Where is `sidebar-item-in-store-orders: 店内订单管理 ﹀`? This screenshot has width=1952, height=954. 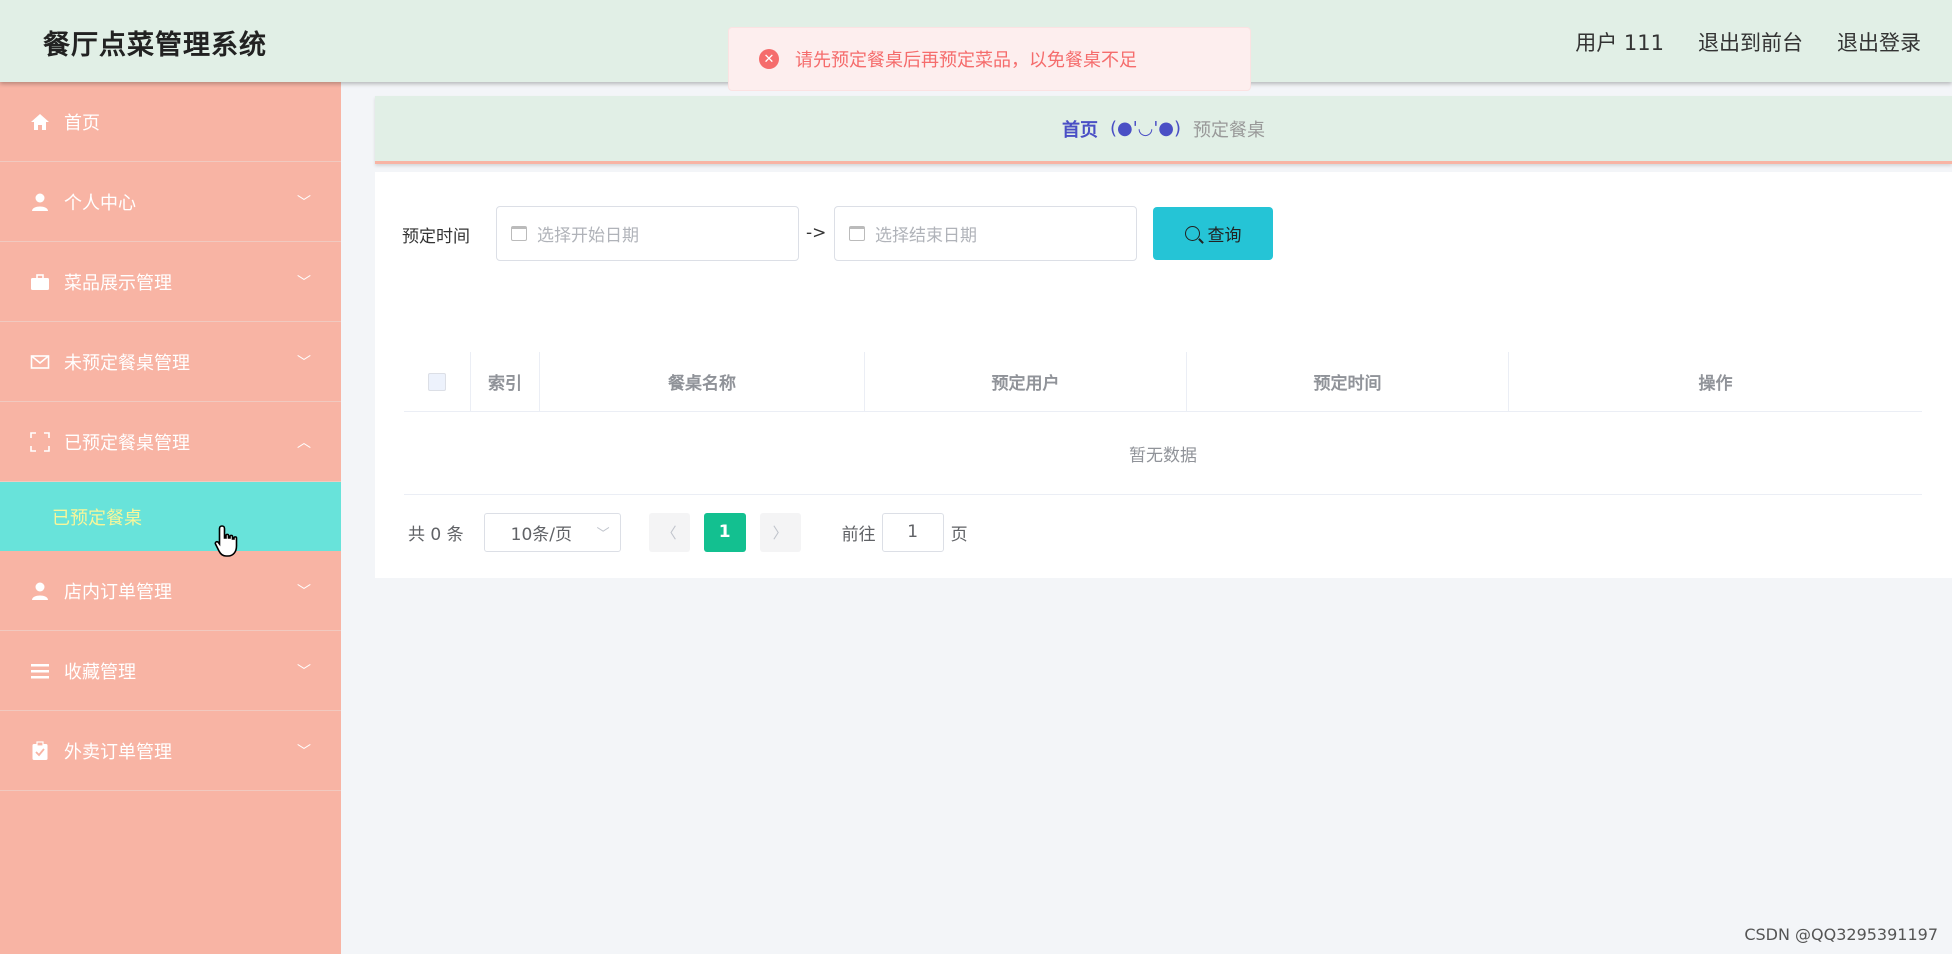
sidebar-item-in-store-orders: 店内订单管理 ﹀ is located at coordinates (170, 591).